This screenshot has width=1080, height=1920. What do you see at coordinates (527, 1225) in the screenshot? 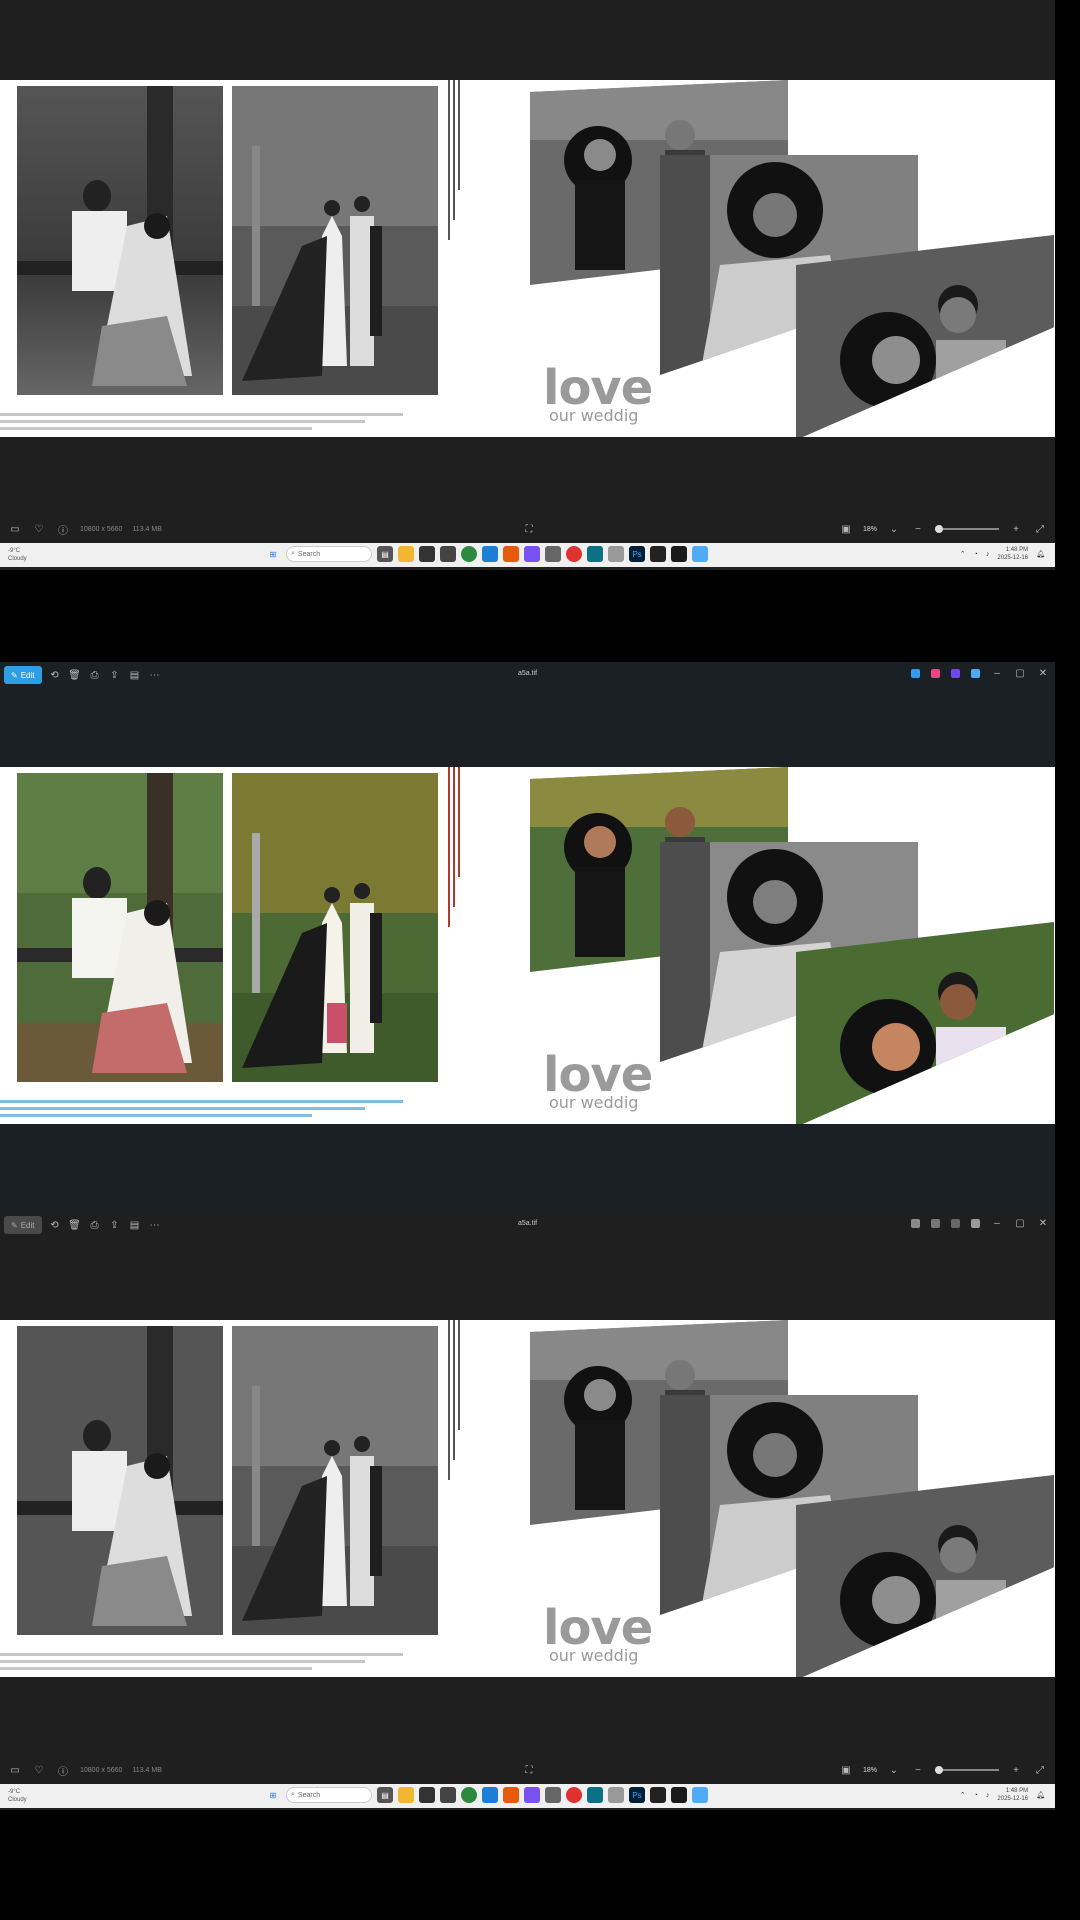
I see `title-bar: ✎ Edit ⟲ 🗑︎ ⎙ ⇪ ▤ ⋯ a5a.tif – ▢ ✕` at bounding box center [527, 1225].